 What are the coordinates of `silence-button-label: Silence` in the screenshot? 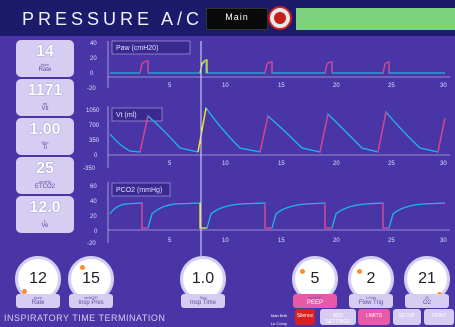 It's located at (305, 316).